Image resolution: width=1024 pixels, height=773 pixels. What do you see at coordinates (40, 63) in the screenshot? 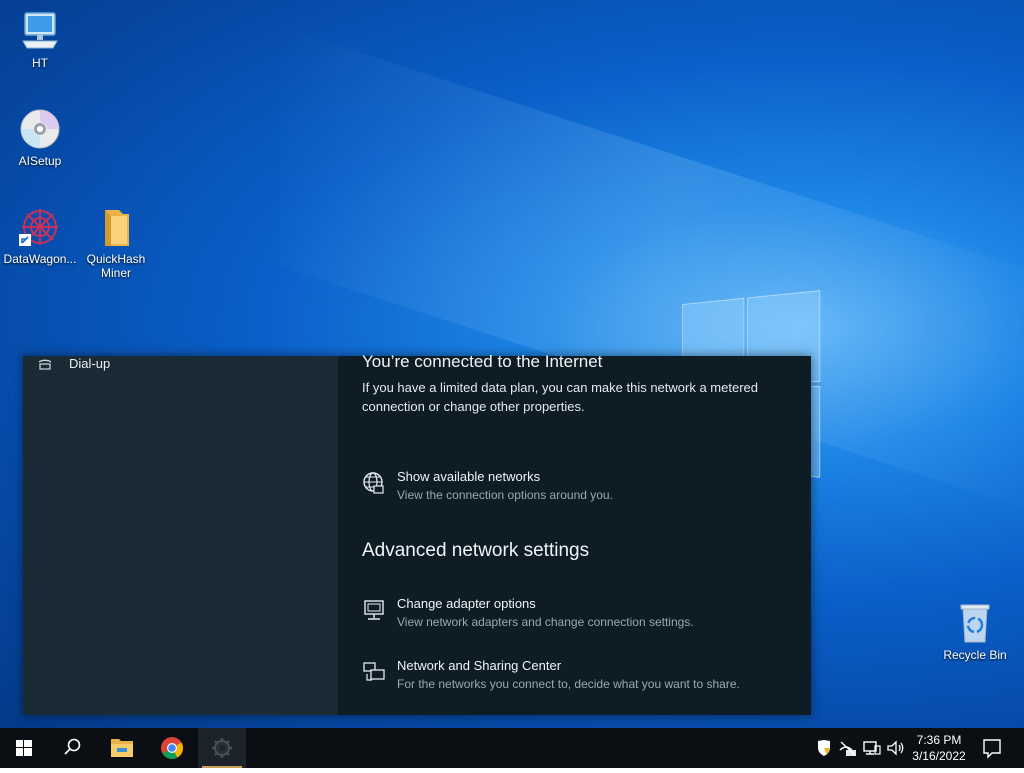
I see `desktop-icon-label: HT` at bounding box center [40, 63].